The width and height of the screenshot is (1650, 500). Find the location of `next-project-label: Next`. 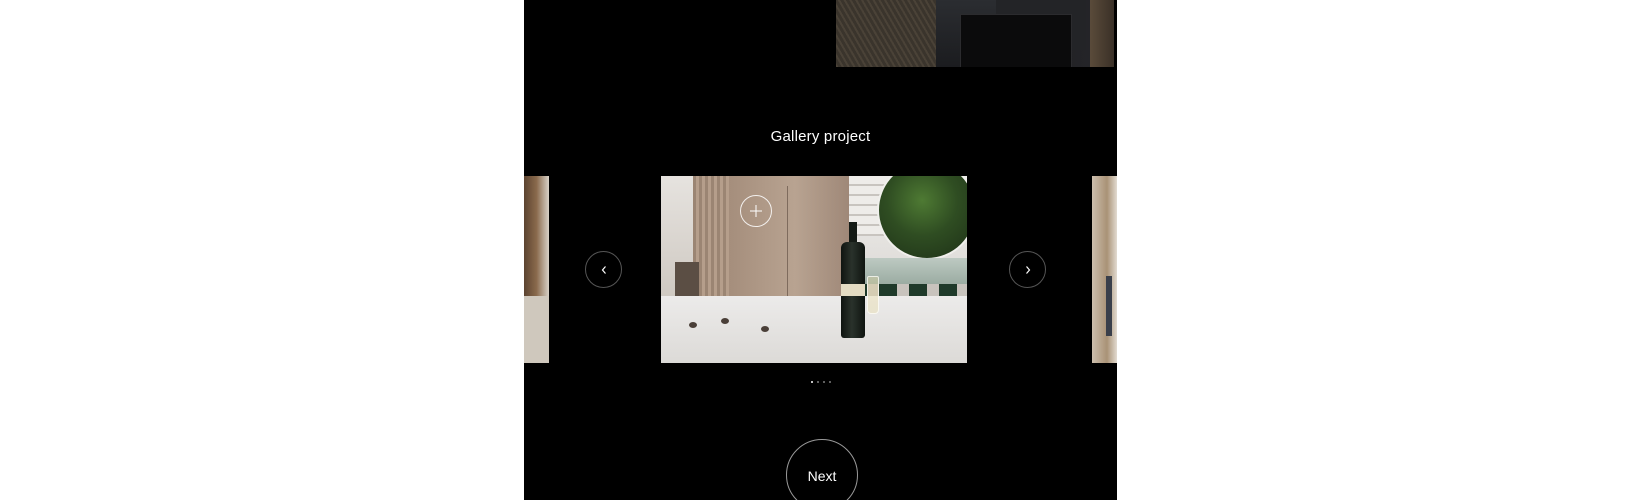

next-project-label: Next is located at coordinates (822, 476).